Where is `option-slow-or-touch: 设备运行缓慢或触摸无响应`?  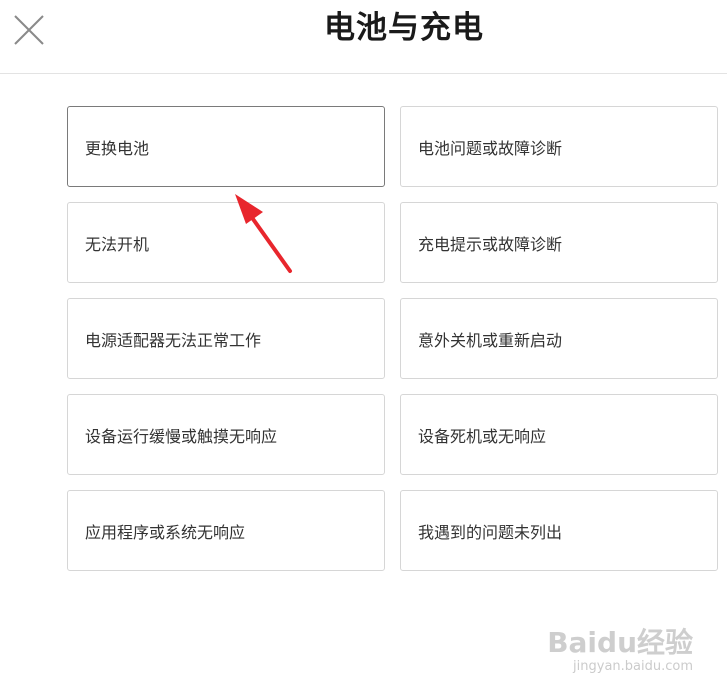
option-slow-or-touch: 设备运行缓慢或触摸无响应 is located at coordinates (226, 434).